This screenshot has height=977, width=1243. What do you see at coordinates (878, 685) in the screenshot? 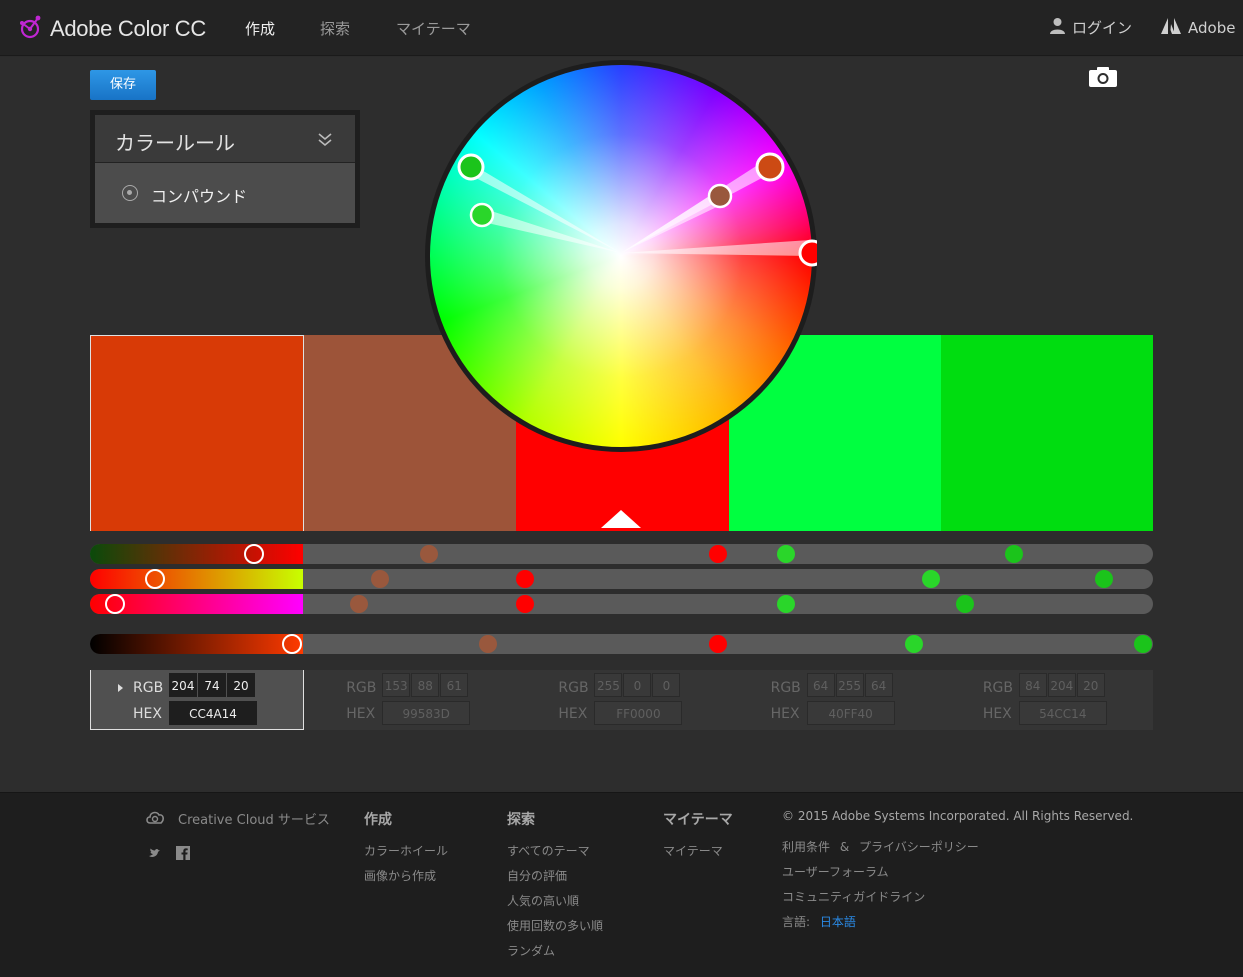
I see `rgb-b-field: 64` at bounding box center [878, 685].